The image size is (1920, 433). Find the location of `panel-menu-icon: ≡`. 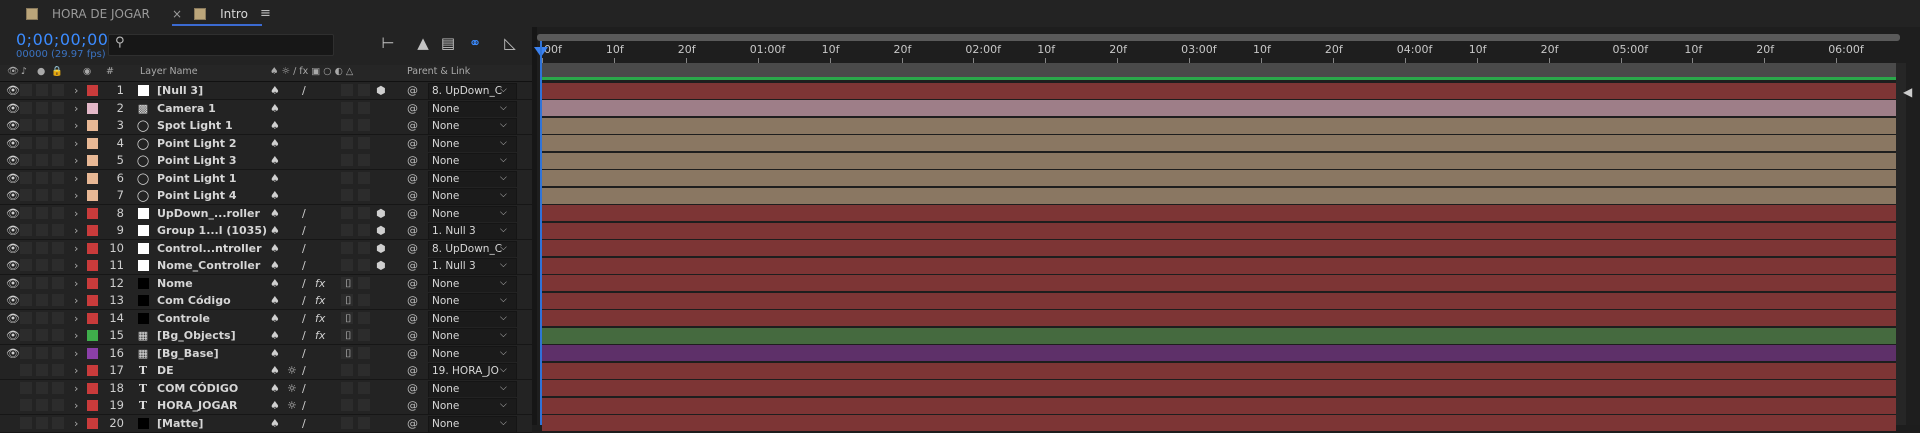

panel-menu-icon: ≡ is located at coordinates (265, 13).